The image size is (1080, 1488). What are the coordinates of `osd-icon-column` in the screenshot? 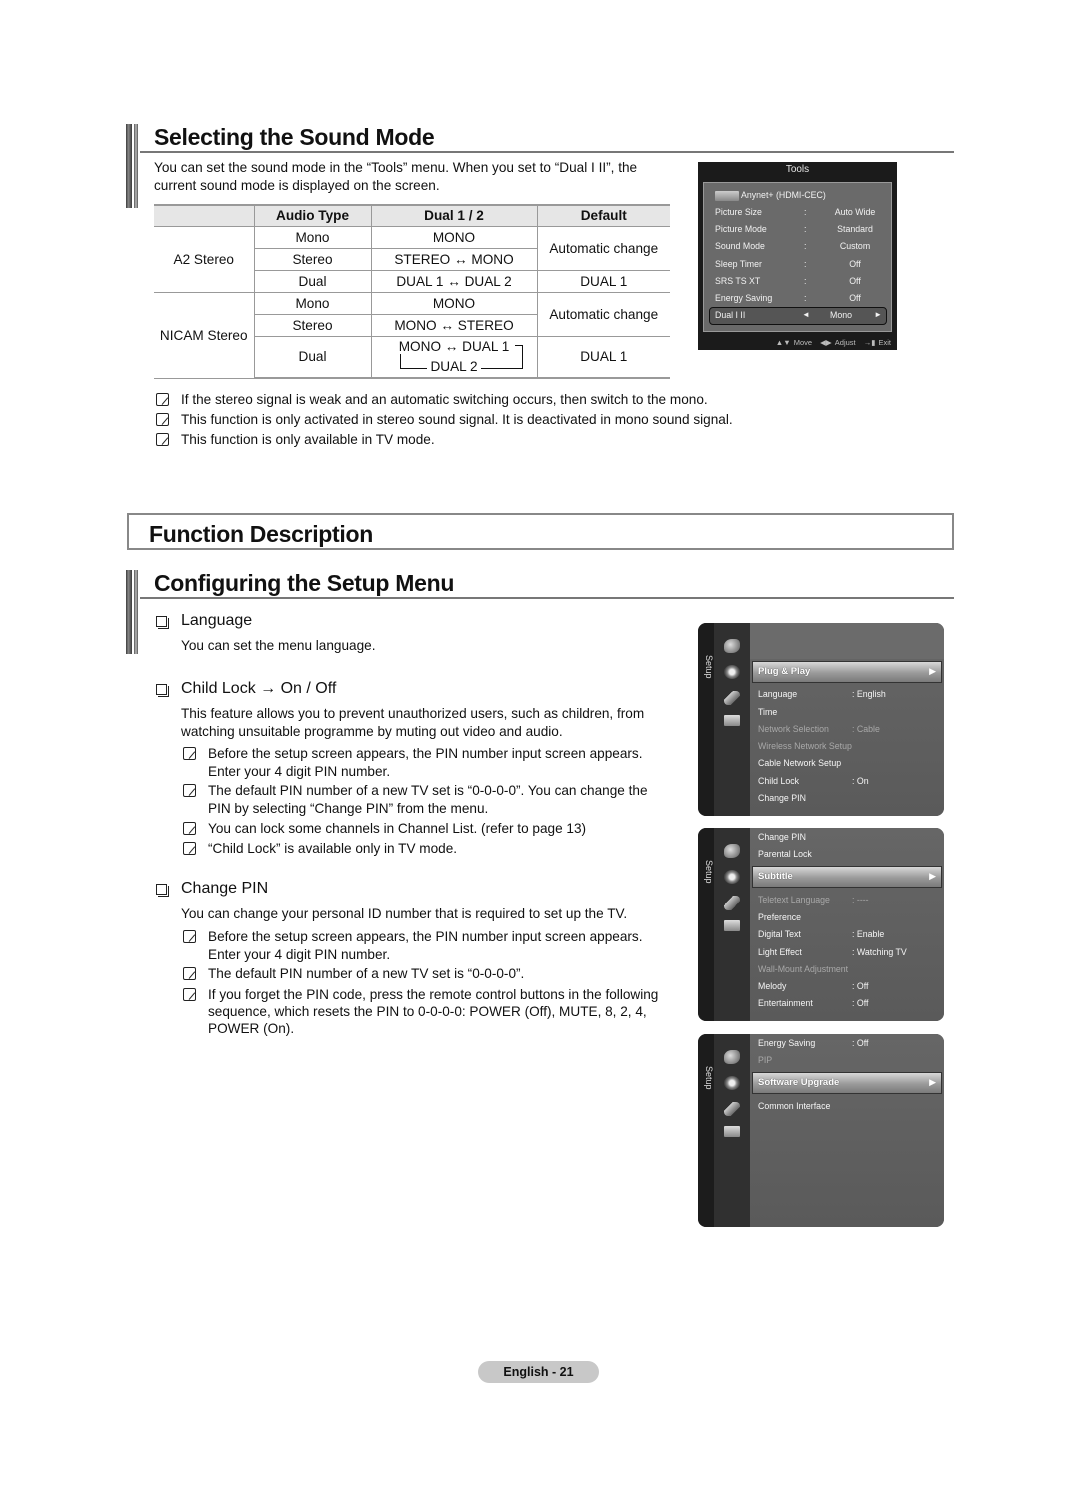 It's located at (732, 1130).